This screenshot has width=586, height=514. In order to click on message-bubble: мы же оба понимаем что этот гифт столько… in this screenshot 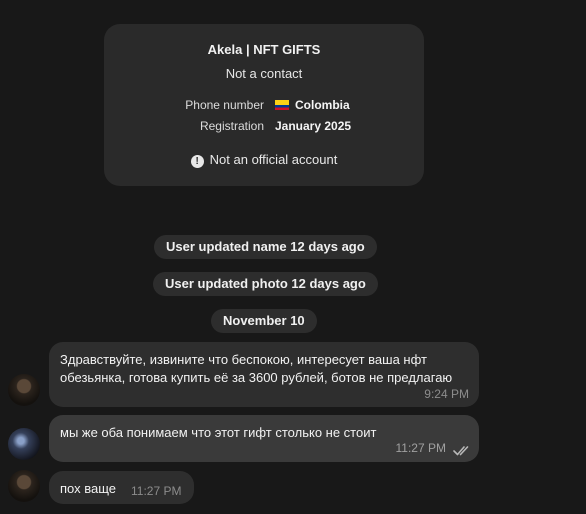, I will do `click(264, 438)`.